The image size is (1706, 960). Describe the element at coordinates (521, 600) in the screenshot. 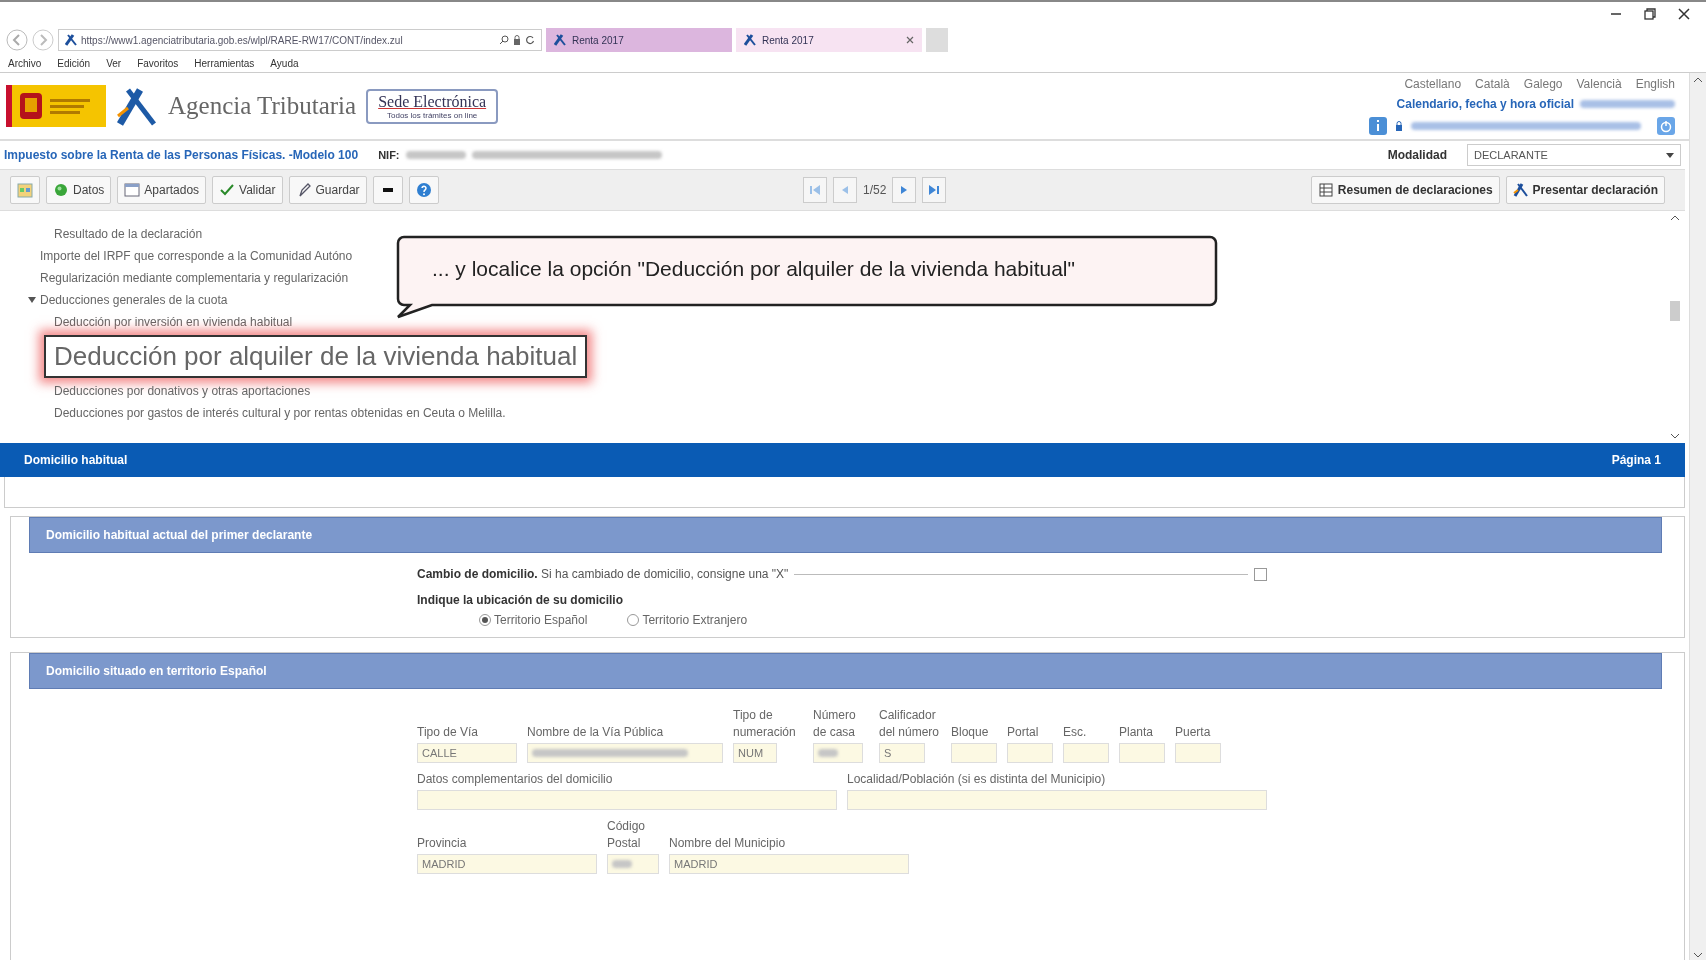

I see `question-label: Indique la ubicación de su domicilio` at that location.